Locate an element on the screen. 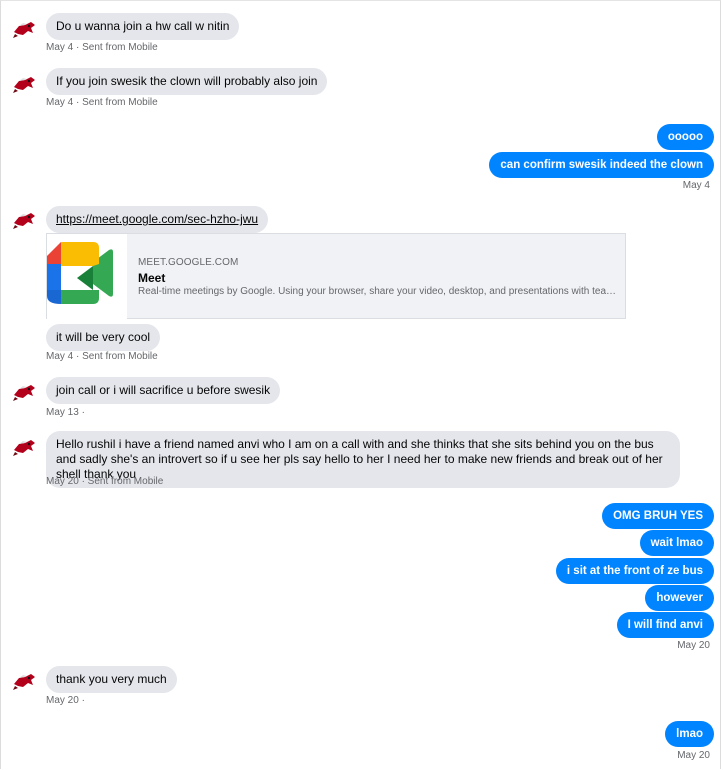  message-bubble-outgoing: i sit at the front of ze bus is located at coordinates (634, 571).